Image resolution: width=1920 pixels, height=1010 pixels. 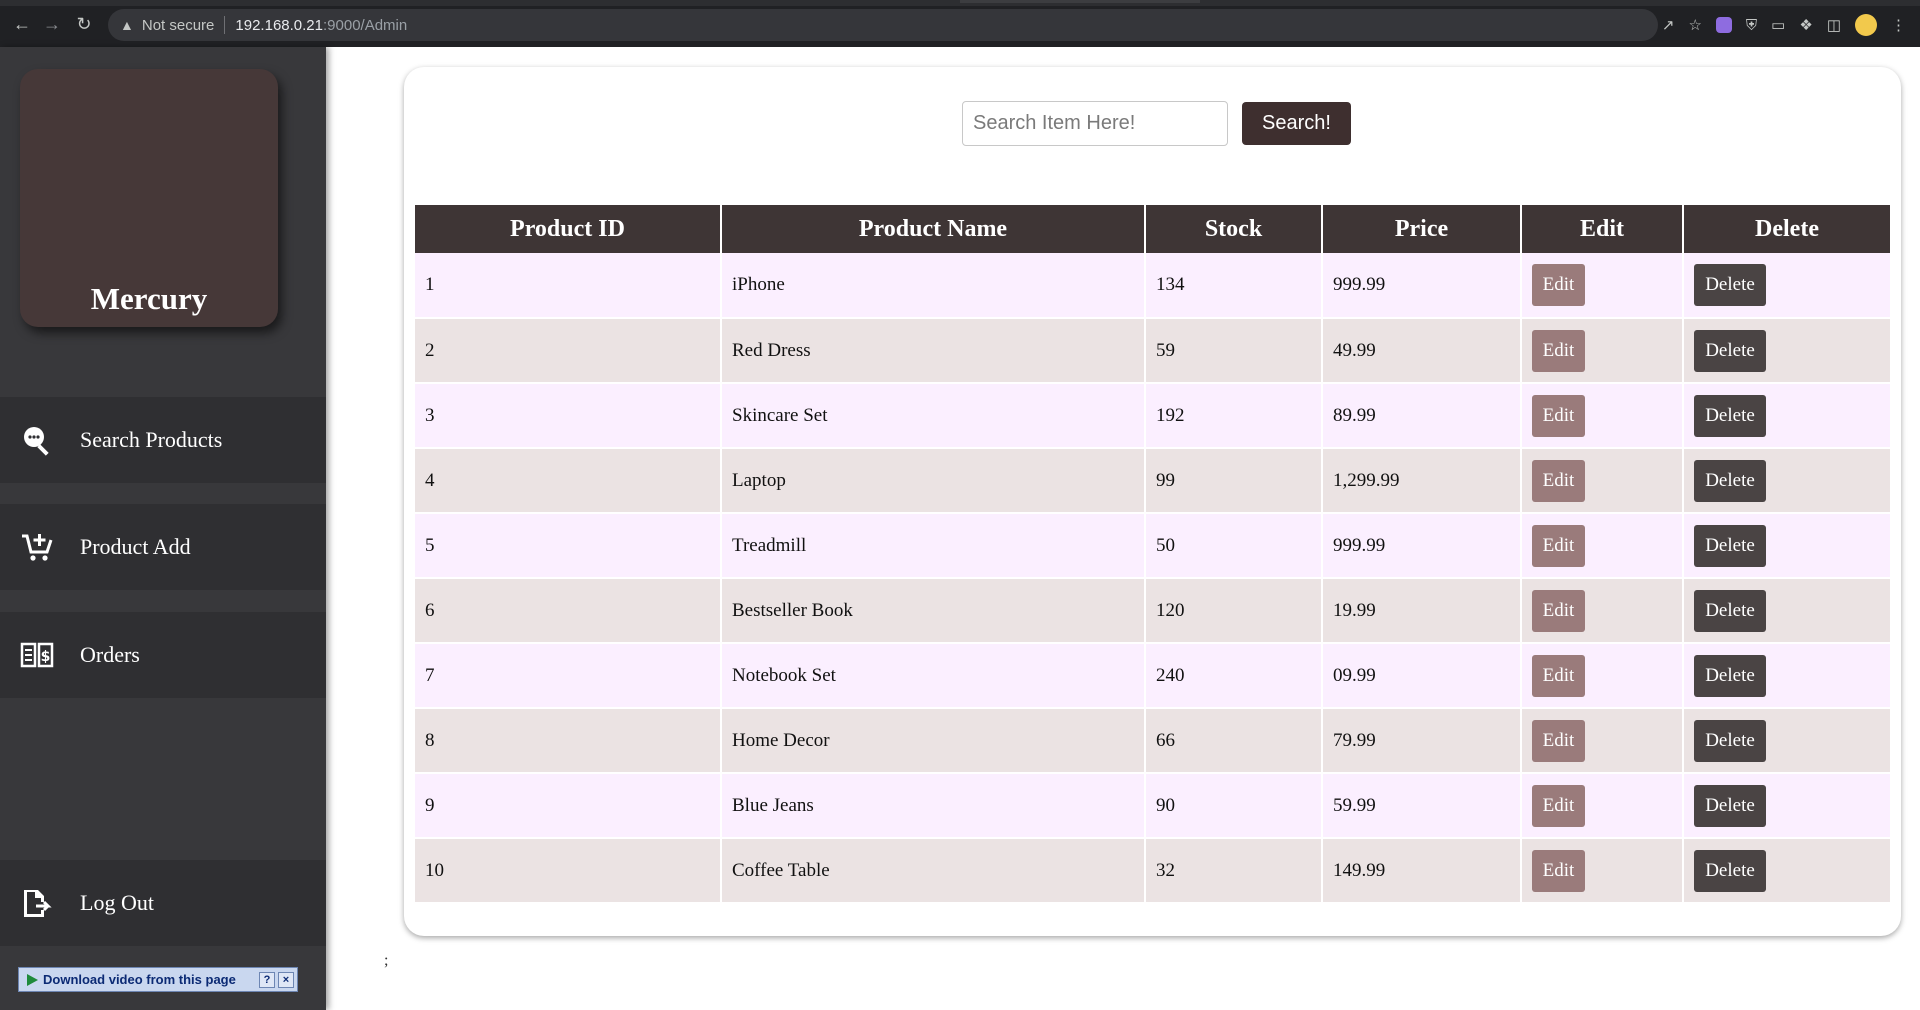 I want to click on product-id-cell: 6, so click(x=568, y=611).